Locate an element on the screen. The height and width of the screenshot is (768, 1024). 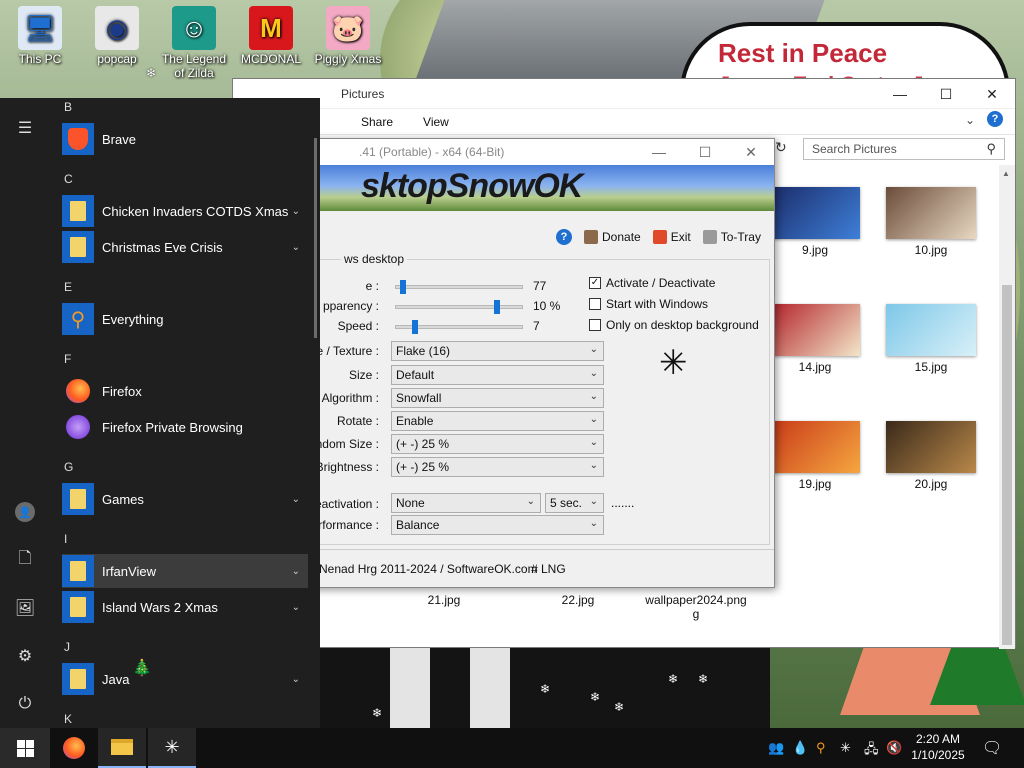
ribbon-tab-share: Share is located at coordinates (377, 122).